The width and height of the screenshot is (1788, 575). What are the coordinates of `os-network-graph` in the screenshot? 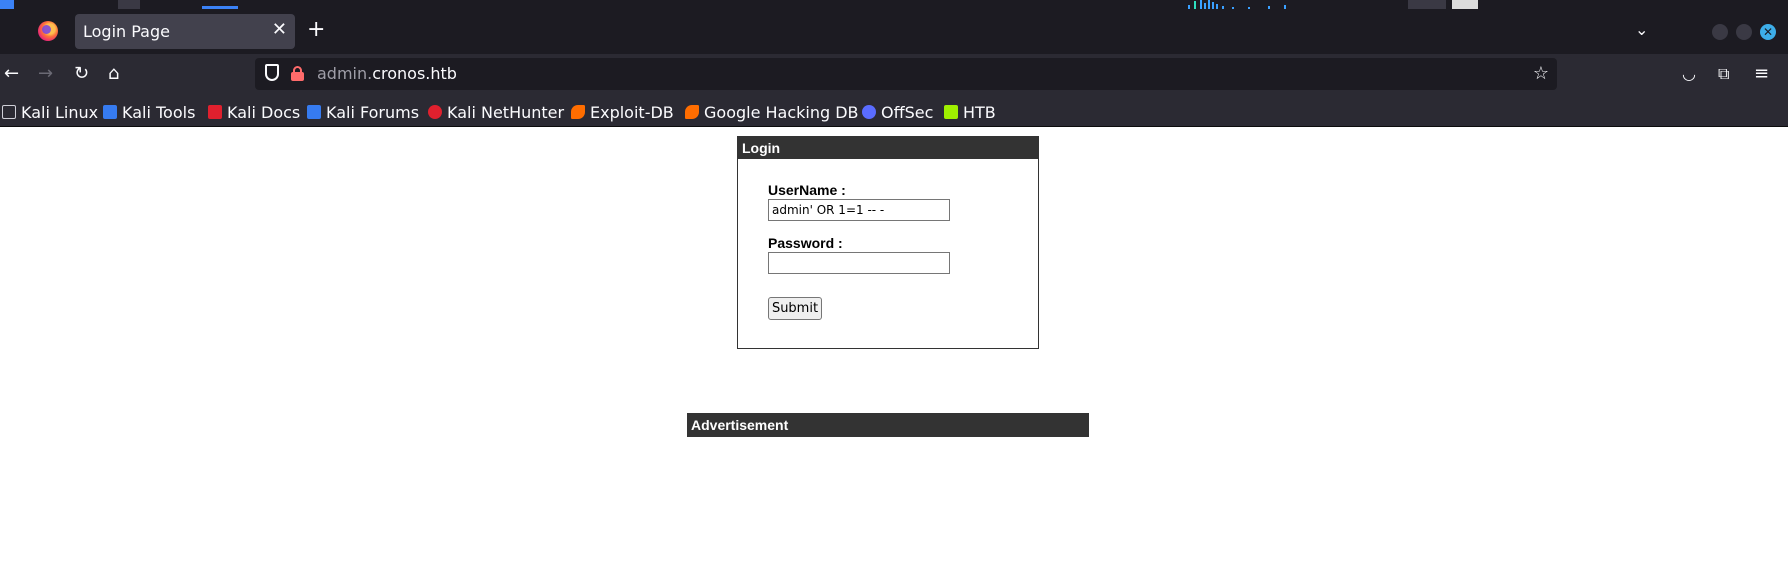 It's located at (1278, 4).